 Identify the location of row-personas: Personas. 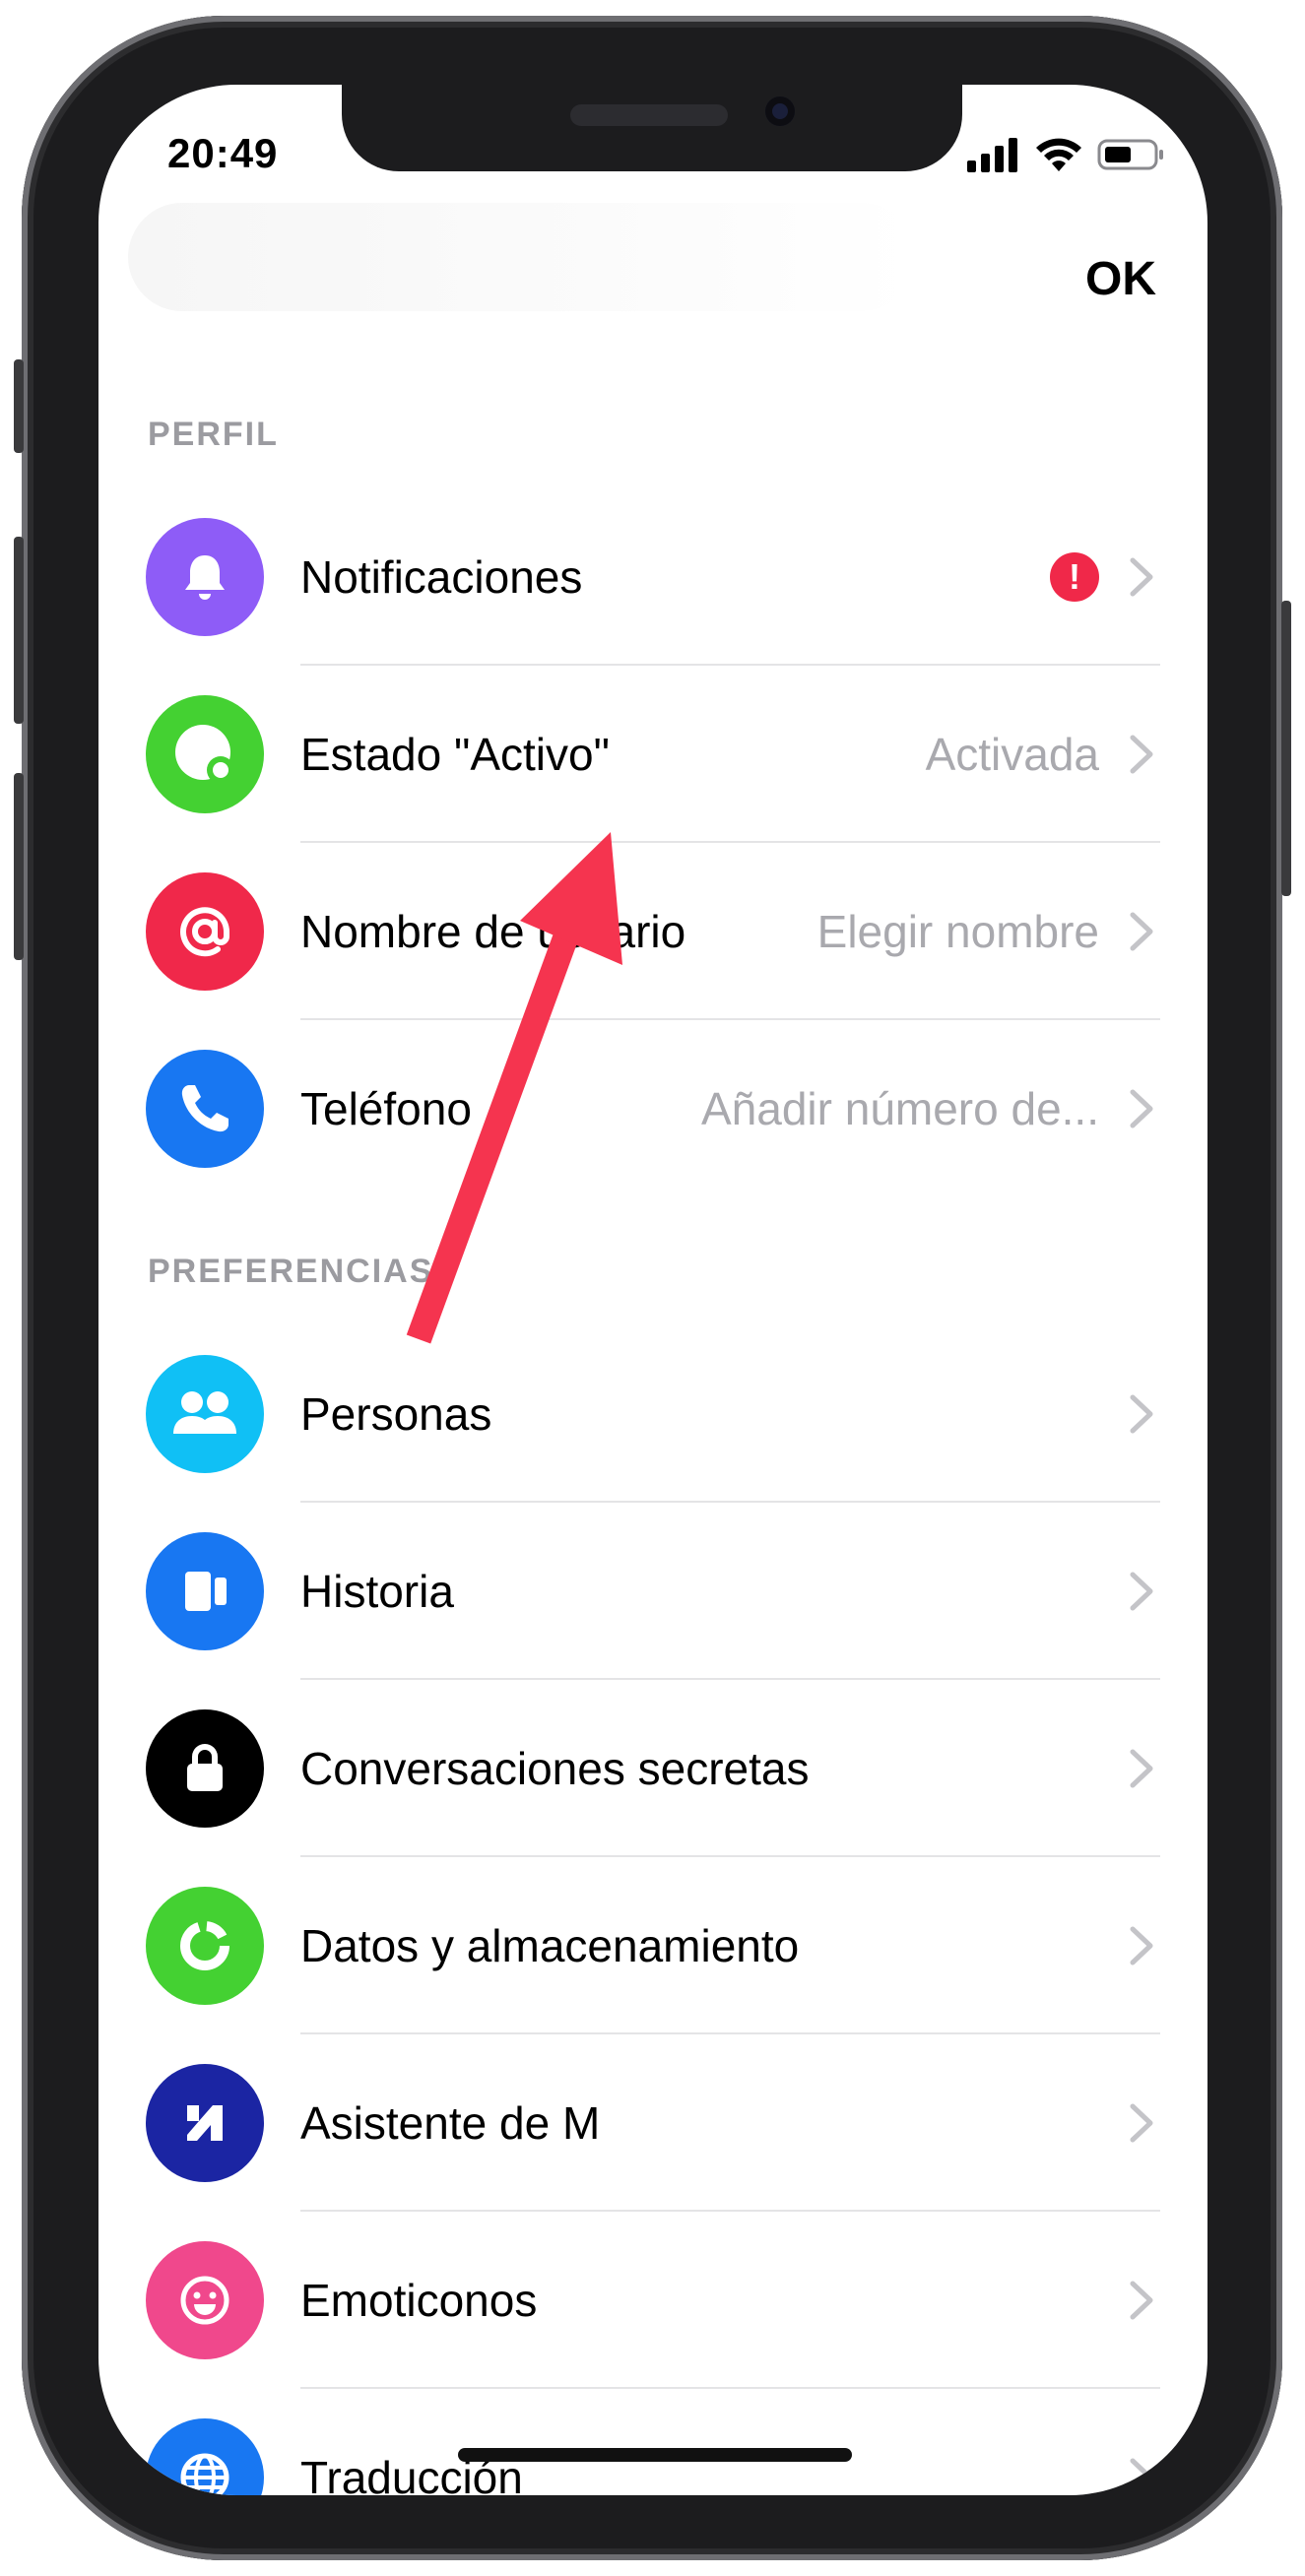
(652, 1414).